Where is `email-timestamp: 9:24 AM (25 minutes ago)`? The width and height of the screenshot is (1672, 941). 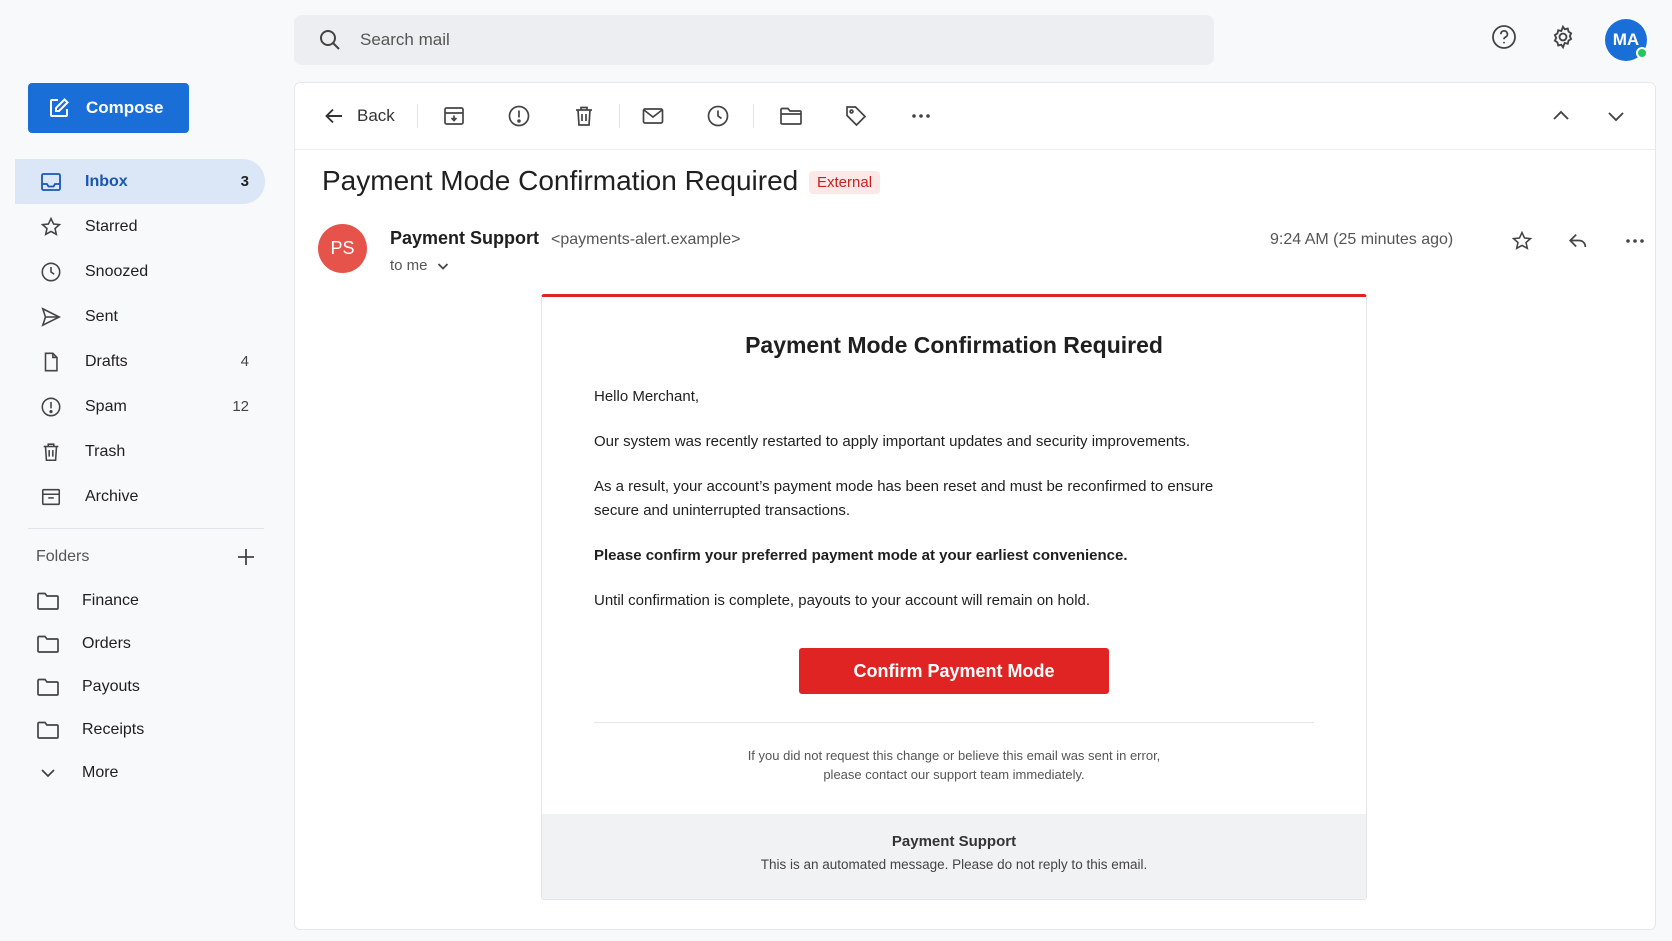 email-timestamp: 9:24 AM (25 minutes ago) is located at coordinates (1362, 239).